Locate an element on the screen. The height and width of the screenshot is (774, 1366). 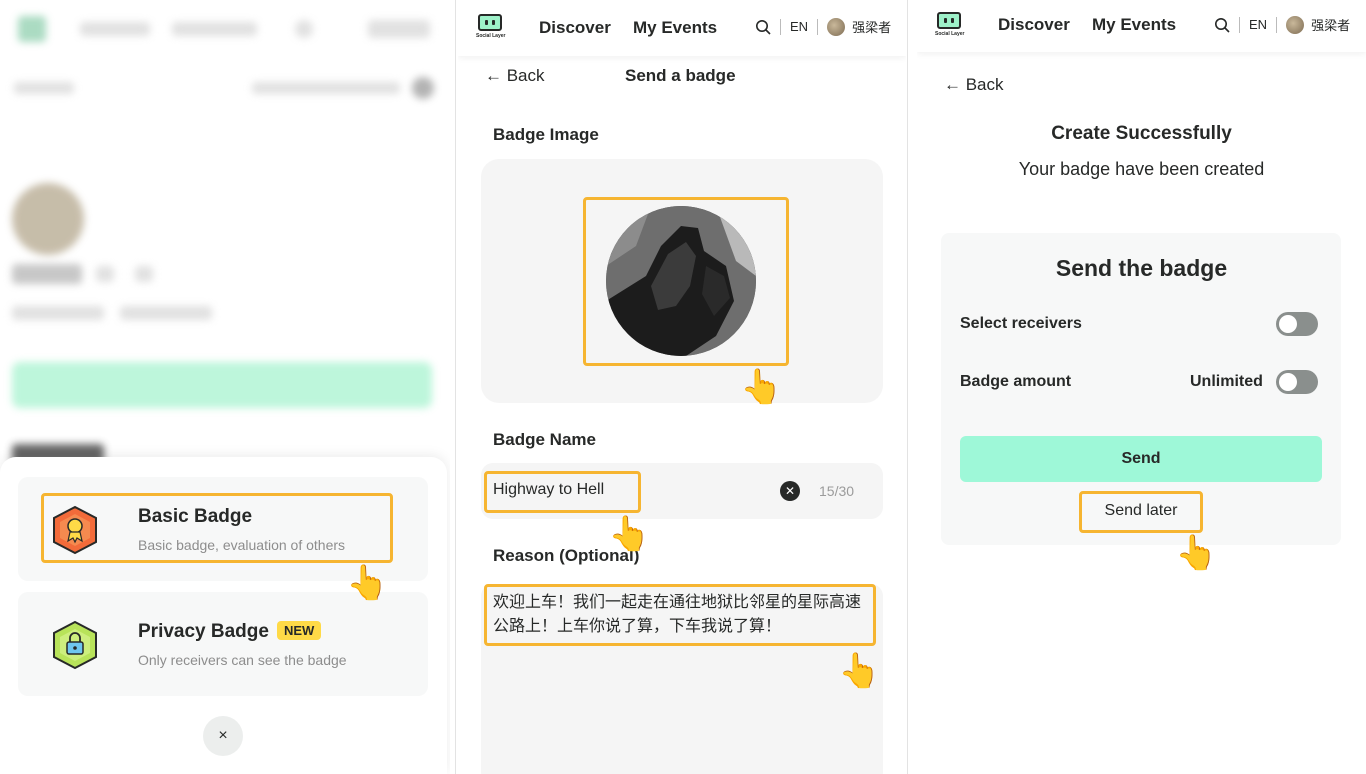
clear-icon: ✕ is located at coordinates (790, 491).